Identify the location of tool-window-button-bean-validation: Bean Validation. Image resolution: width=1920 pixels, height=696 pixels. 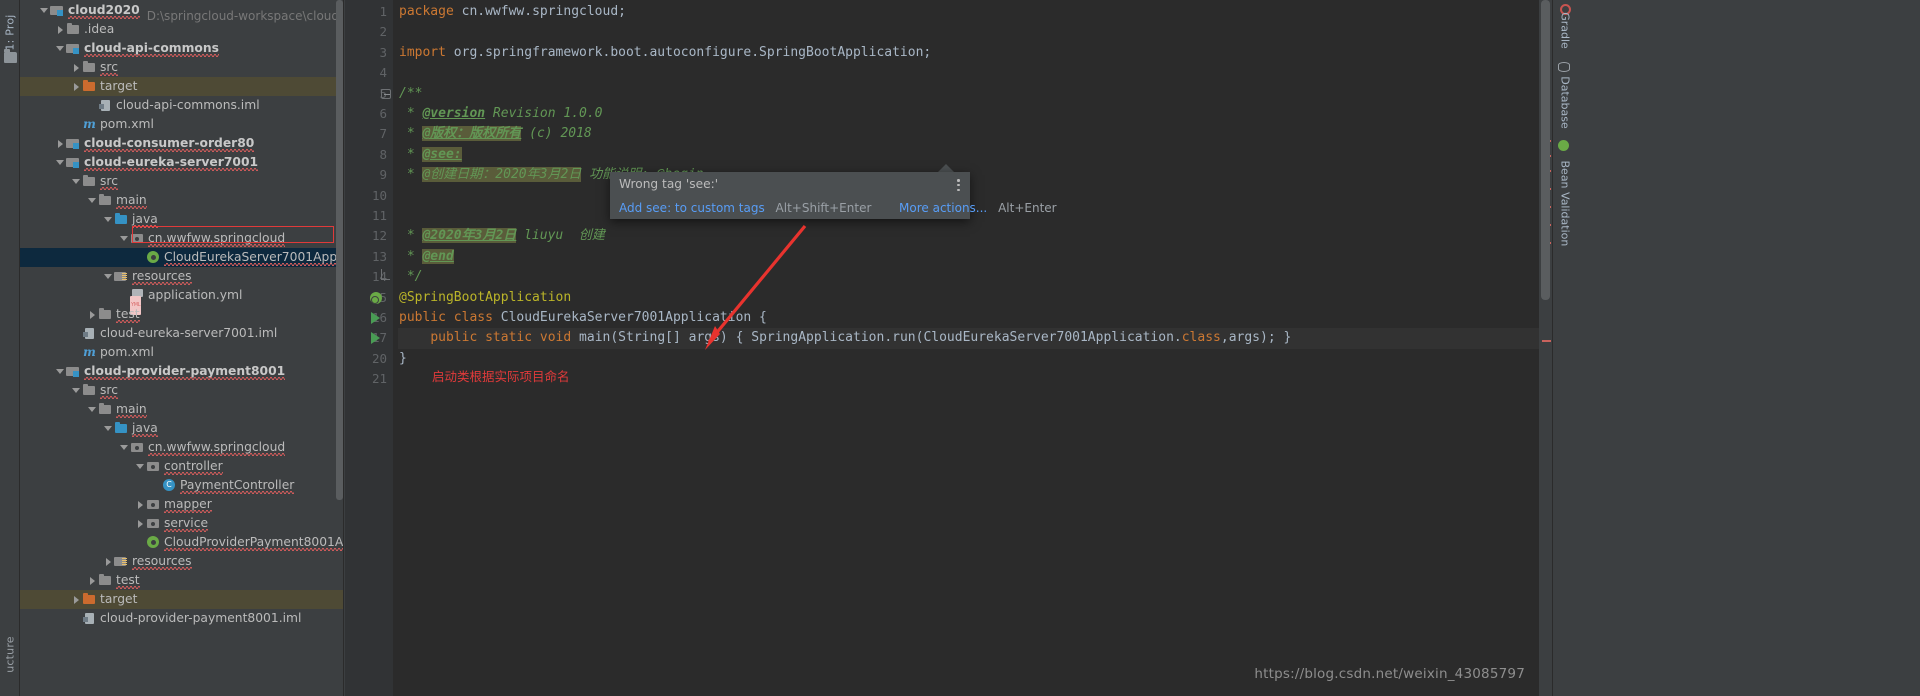
(1565, 204).